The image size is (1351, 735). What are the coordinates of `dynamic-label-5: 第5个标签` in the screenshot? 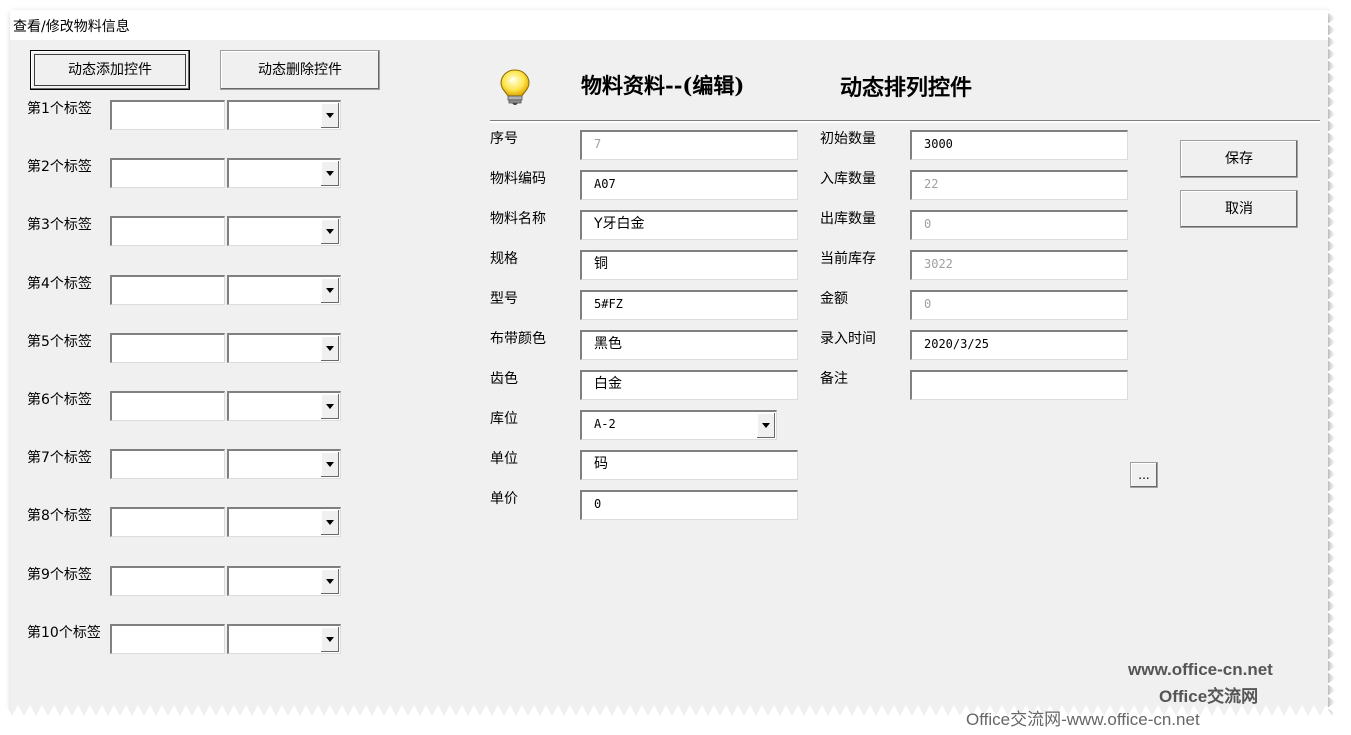 It's located at (59, 341).